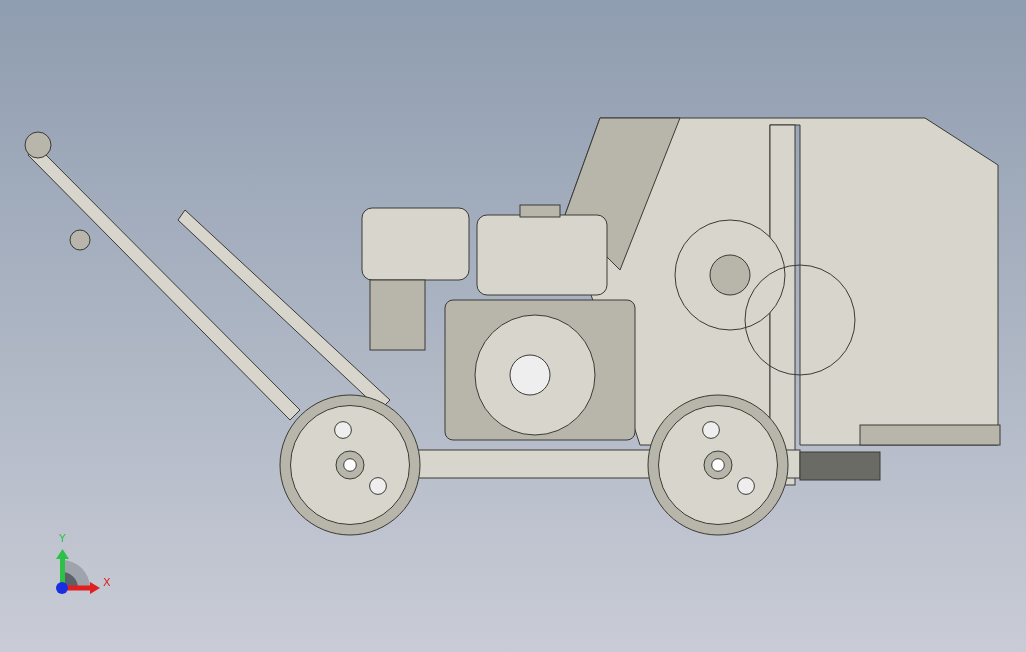 Image resolution: width=1026 pixels, height=652 pixels. Describe the element at coordinates (107, 582) in the screenshot. I see `x-axis-label: X` at that location.